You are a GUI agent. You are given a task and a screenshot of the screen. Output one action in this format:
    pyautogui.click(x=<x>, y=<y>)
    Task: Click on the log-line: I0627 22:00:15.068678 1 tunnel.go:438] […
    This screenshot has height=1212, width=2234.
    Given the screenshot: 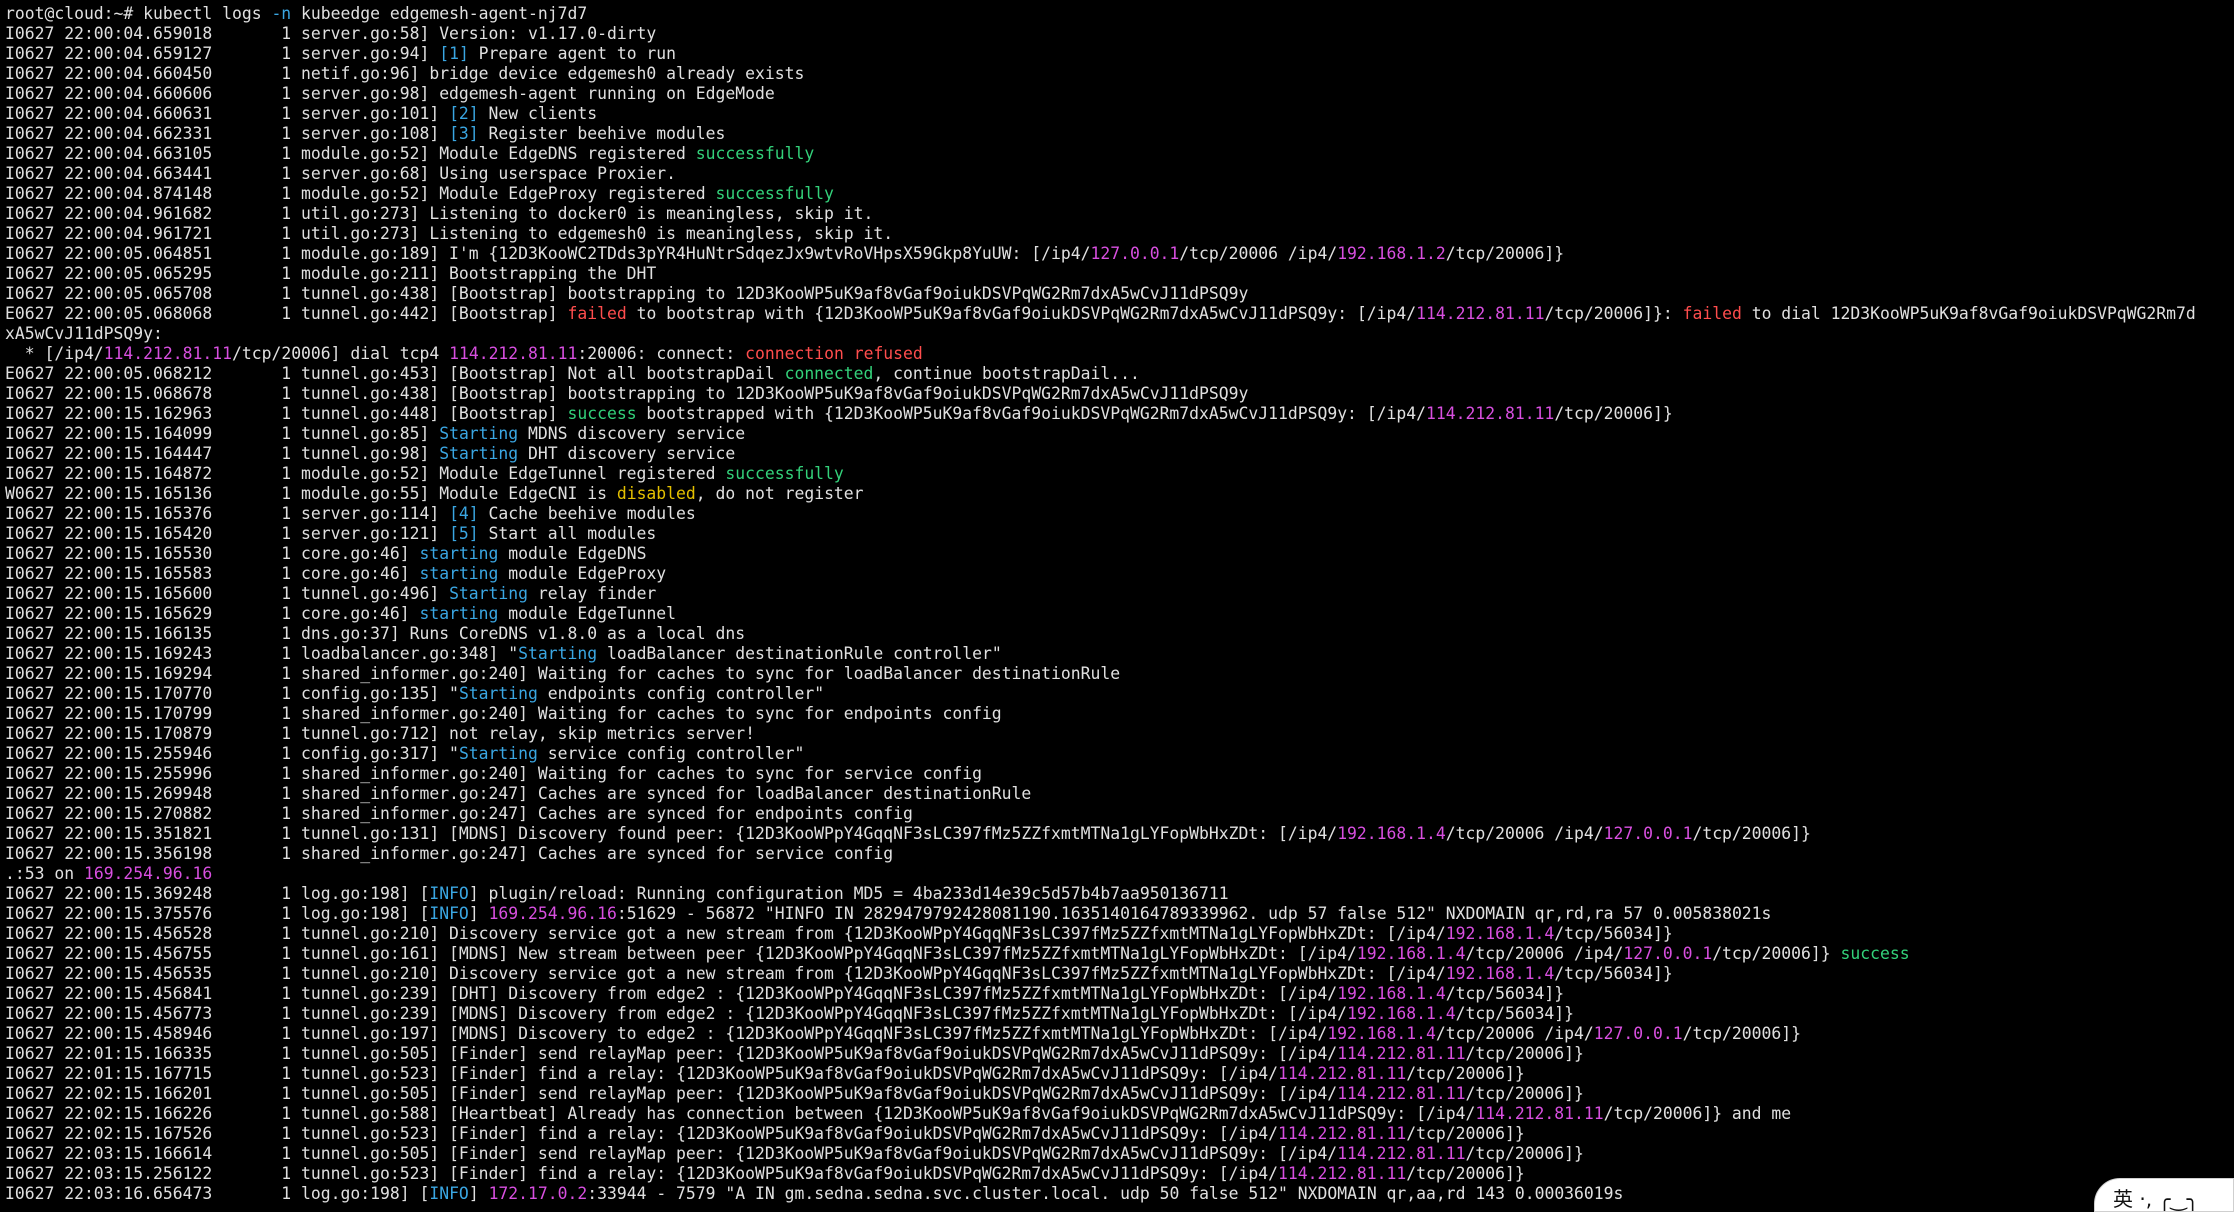 What is the action you would take?
    pyautogui.click(x=1119, y=394)
    